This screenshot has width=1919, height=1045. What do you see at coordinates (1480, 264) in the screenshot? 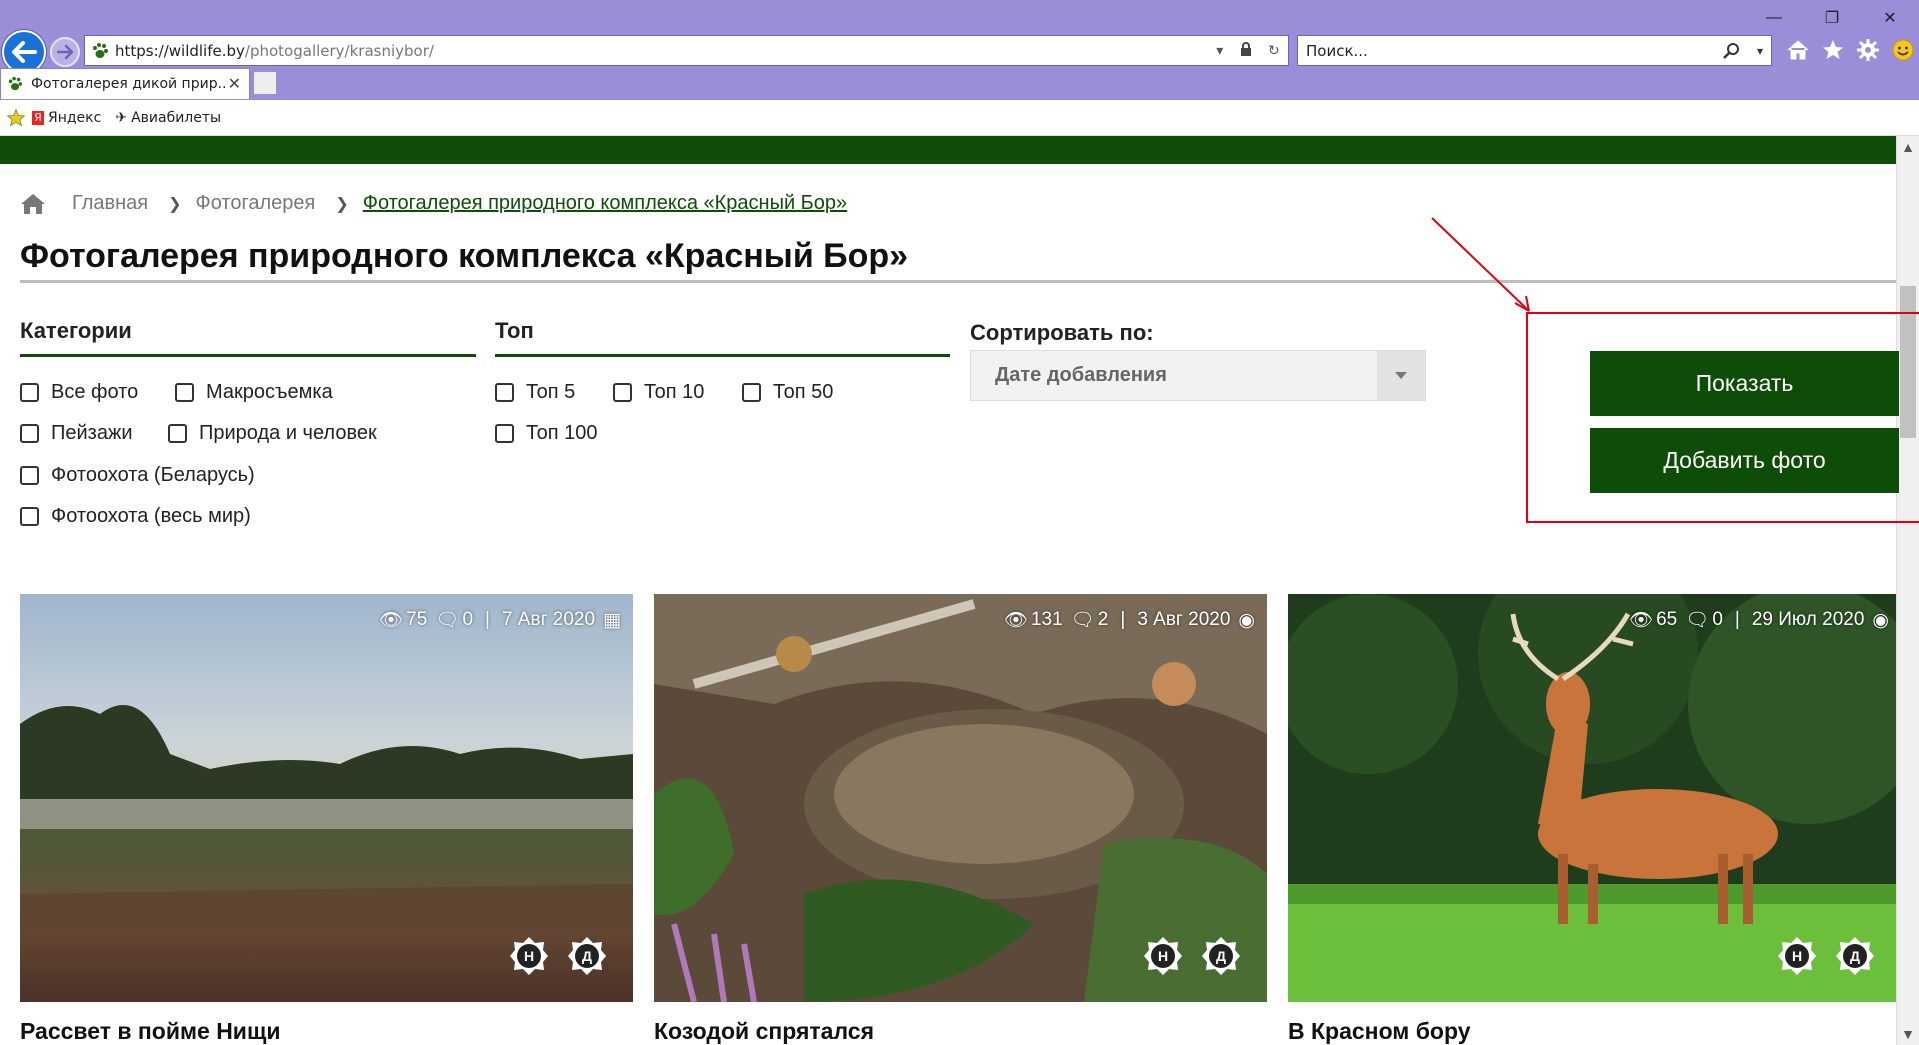
I see `annotation-arrow` at bounding box center [1480, 264].